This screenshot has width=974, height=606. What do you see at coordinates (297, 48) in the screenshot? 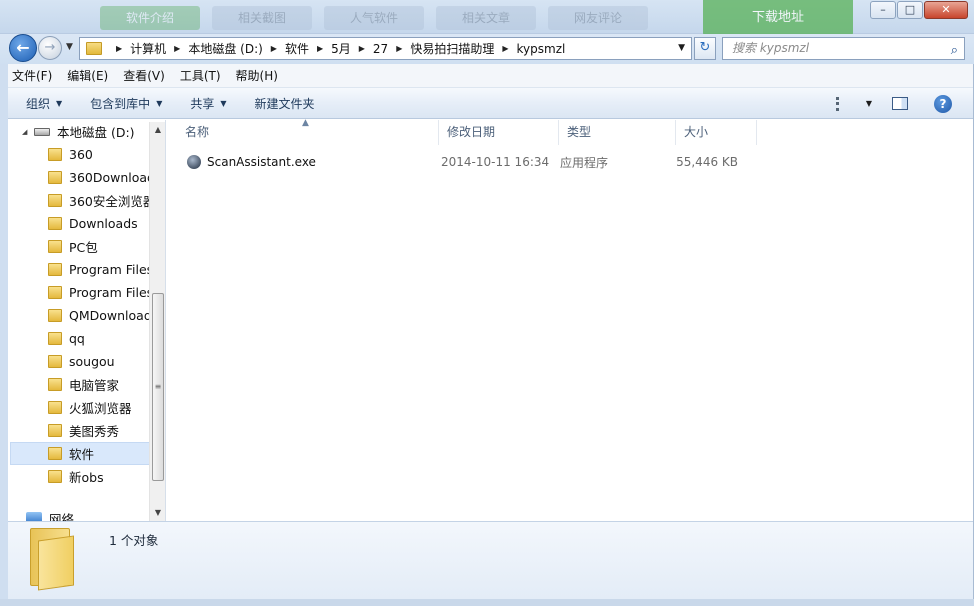
I see `breadcrumb-software: 软件` at bounding box center [297, 48].